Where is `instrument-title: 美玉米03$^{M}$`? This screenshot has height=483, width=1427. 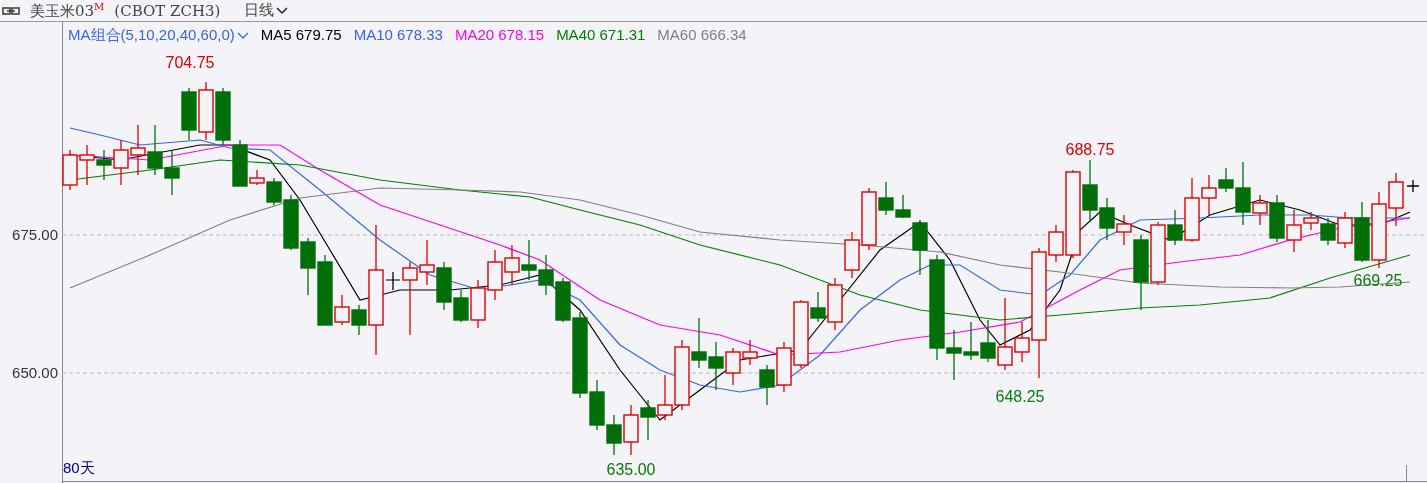
instrument-title: 美玉米03$^{M}$ is located at coordinates (67, 10).